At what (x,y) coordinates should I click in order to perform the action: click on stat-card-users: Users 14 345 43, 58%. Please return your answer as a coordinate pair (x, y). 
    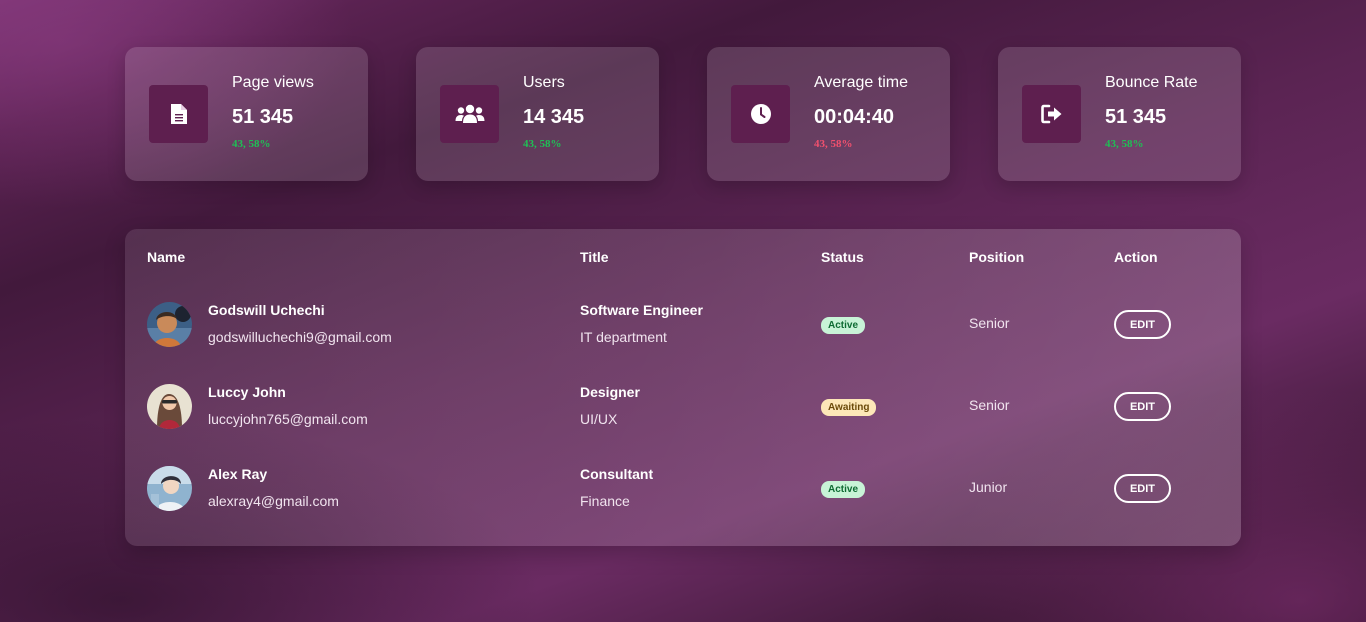
    Looking at the image, I should click on (537, 114).